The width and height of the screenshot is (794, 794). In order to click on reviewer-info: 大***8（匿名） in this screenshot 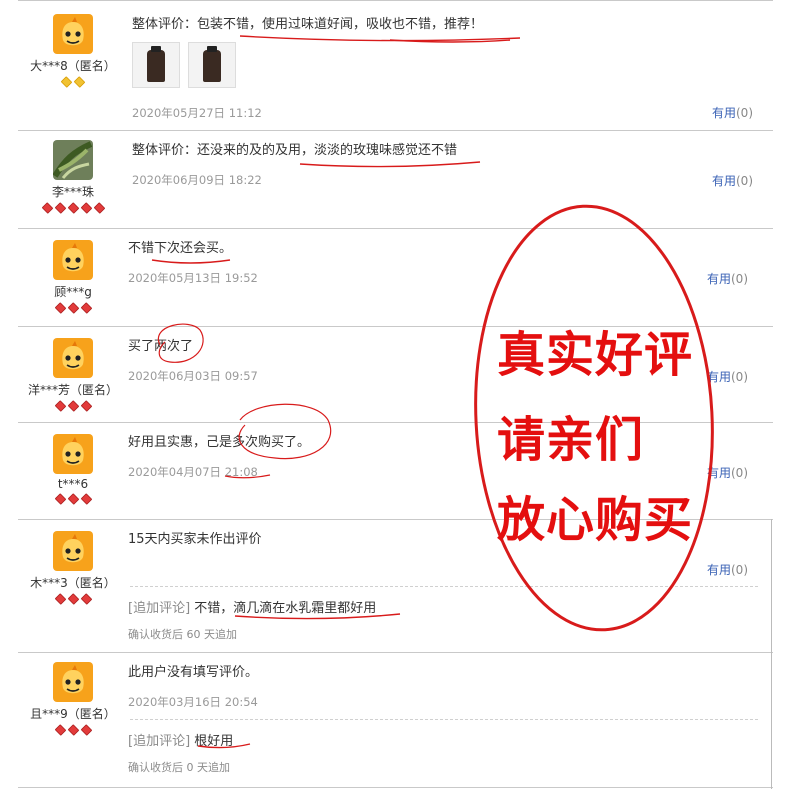, I will do `click(73, 52)`.